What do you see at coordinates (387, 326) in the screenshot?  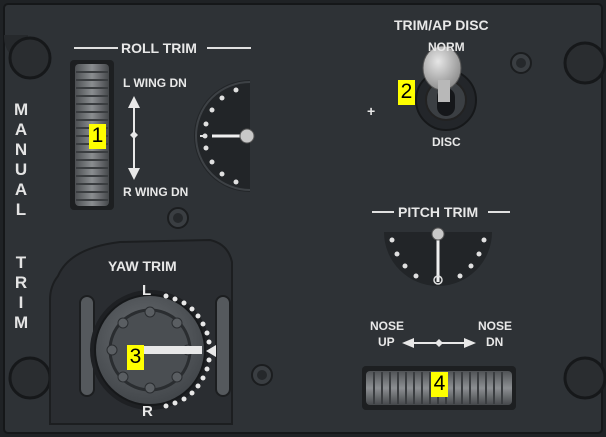 I see `nose-up-label-top: NOSE` at bounding box center [387, 326].